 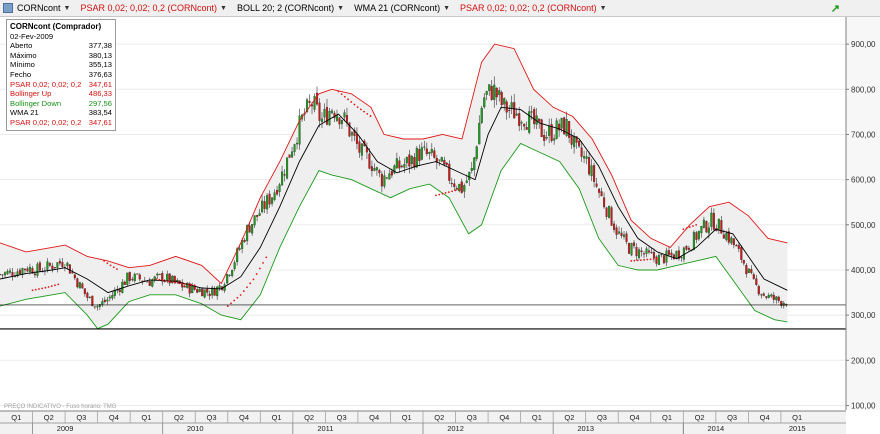 I want to click on quarter-label: Q3, so click(x=342, y=417).